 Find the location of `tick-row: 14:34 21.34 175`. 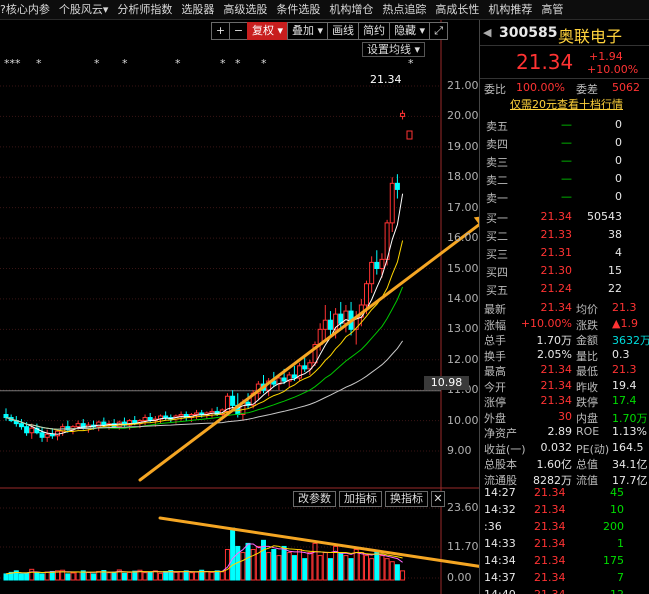

tick-row: 14:34 21.34 175 is located at coordinates (564, 561).